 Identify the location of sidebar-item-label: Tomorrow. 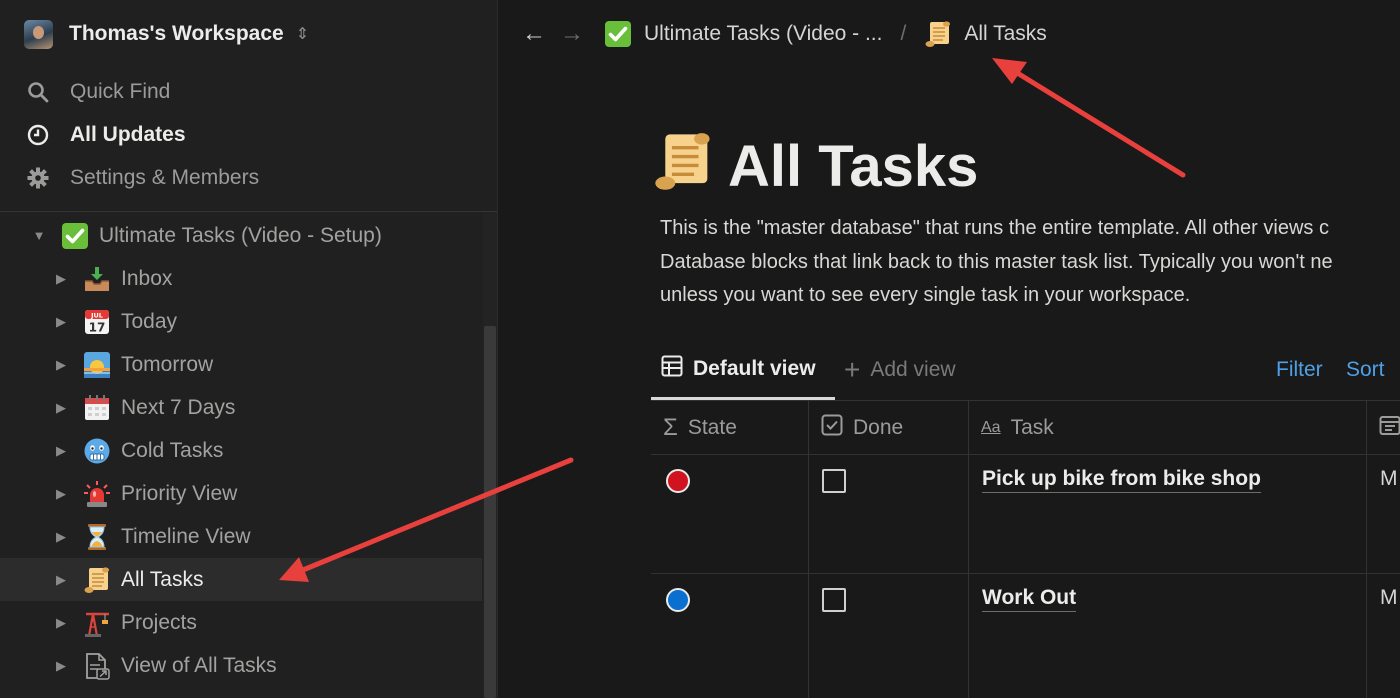
(167, 364).